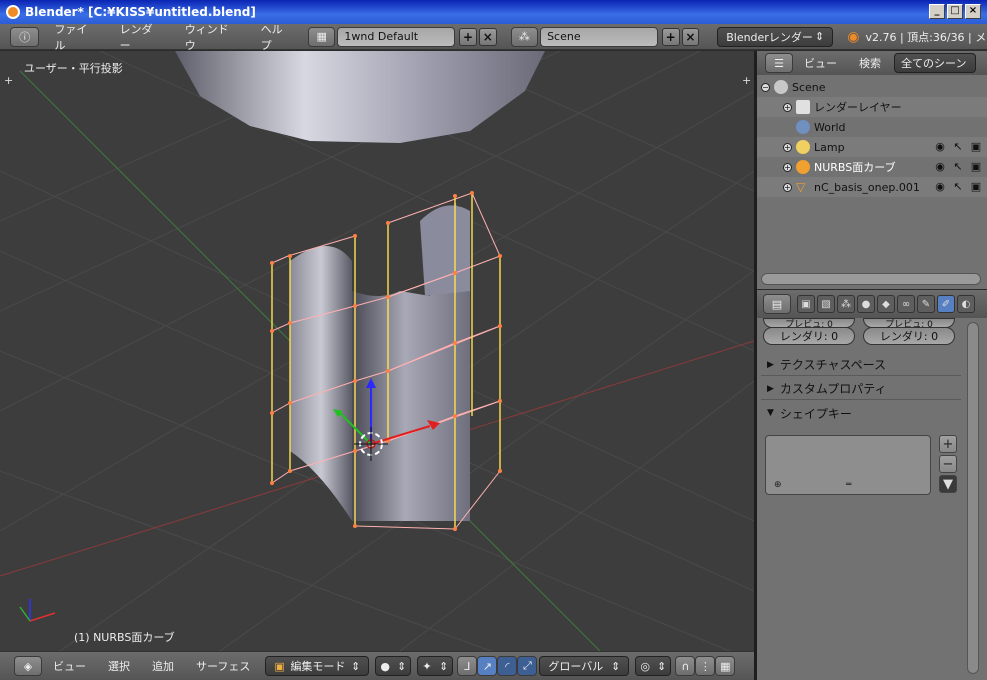 This screenshot has height=680, width=987. What do you see at coordinates (966, 304) in the screenshot?
I see `tab-material: ◐` at bounding box center [966, 304].